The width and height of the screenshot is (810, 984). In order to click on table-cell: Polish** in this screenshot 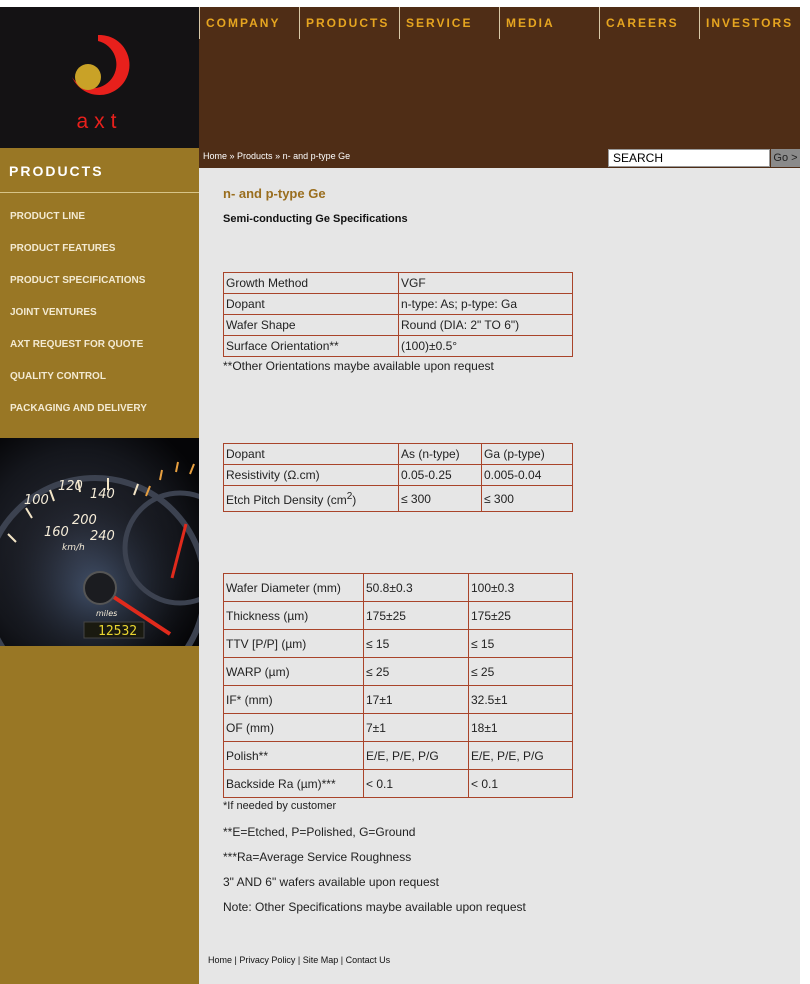, I will do `click(293, 755)`.